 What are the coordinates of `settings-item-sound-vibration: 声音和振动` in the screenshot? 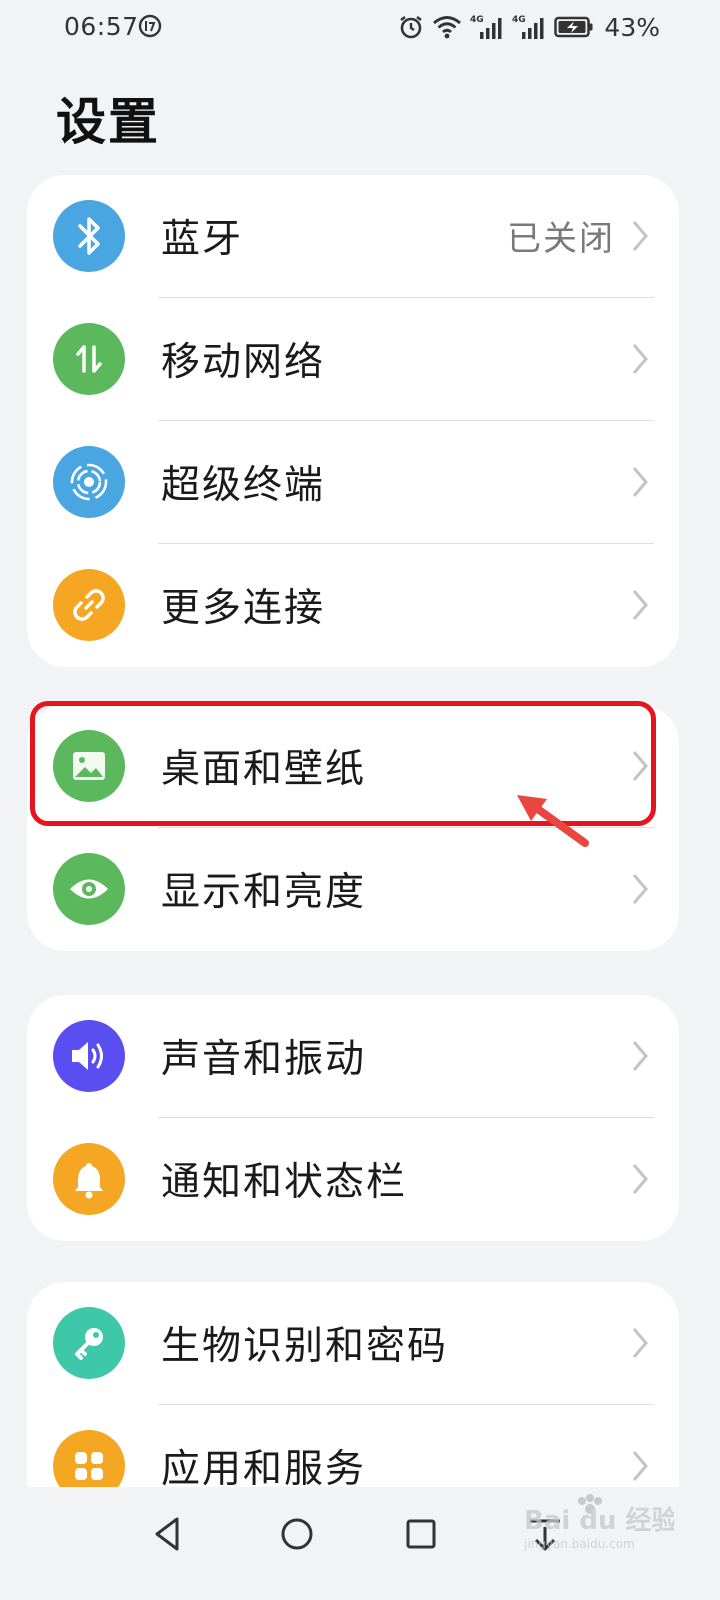 It's located at (353, 1056).